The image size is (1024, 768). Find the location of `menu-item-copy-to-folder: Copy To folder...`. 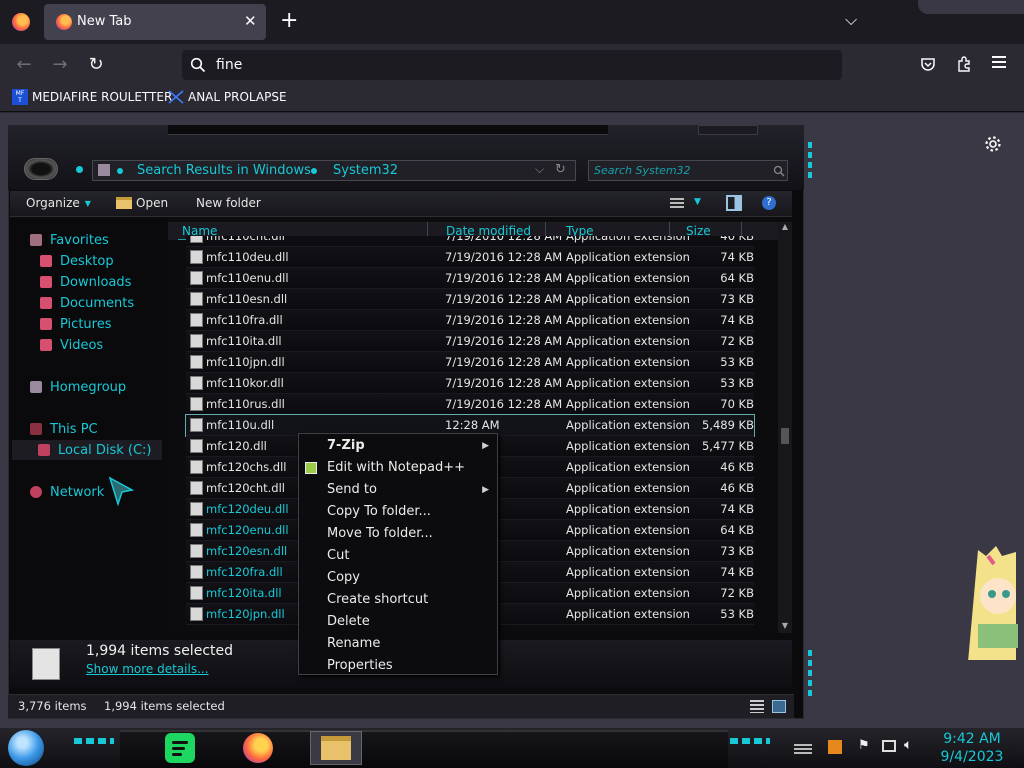

menu-item-copy-to-folder: Copy To folder... is located at coordinates (398, 512).